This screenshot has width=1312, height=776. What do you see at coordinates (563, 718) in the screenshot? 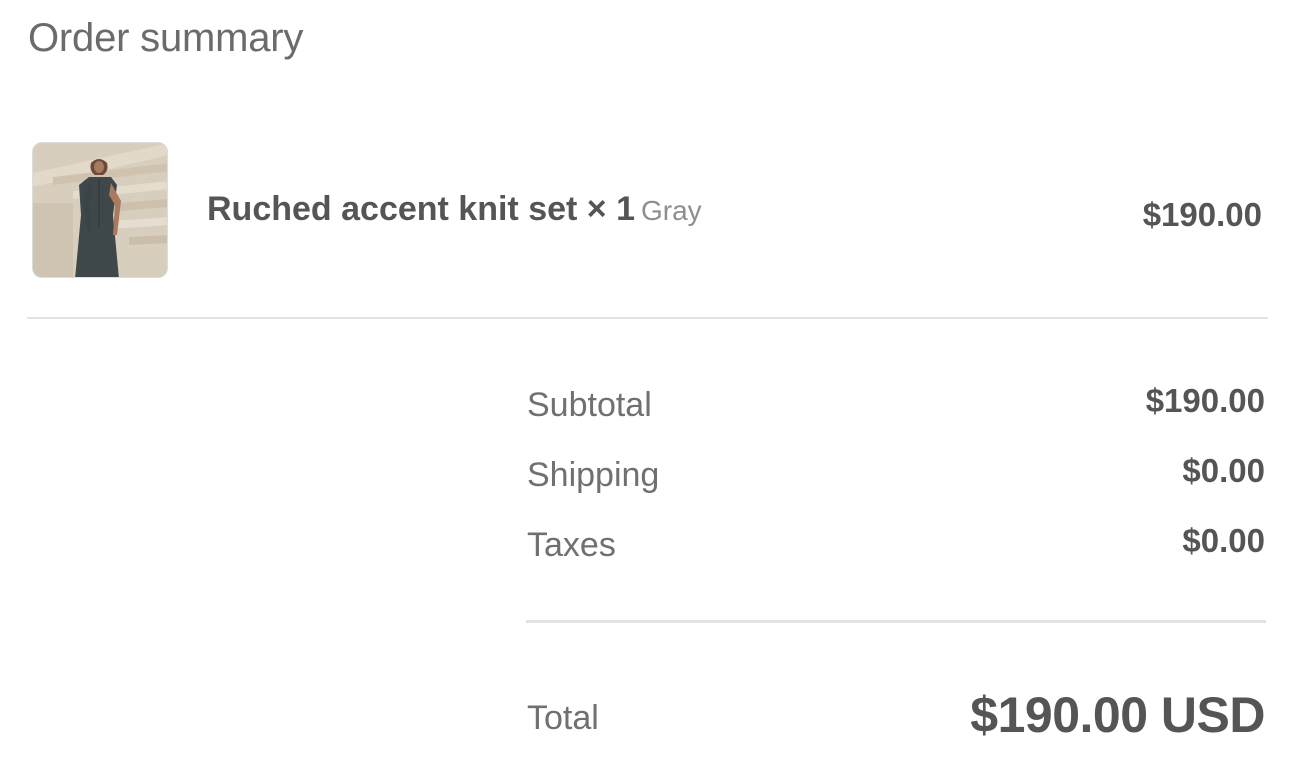
I see `total-label: Total` at bounding box center [563, 718].